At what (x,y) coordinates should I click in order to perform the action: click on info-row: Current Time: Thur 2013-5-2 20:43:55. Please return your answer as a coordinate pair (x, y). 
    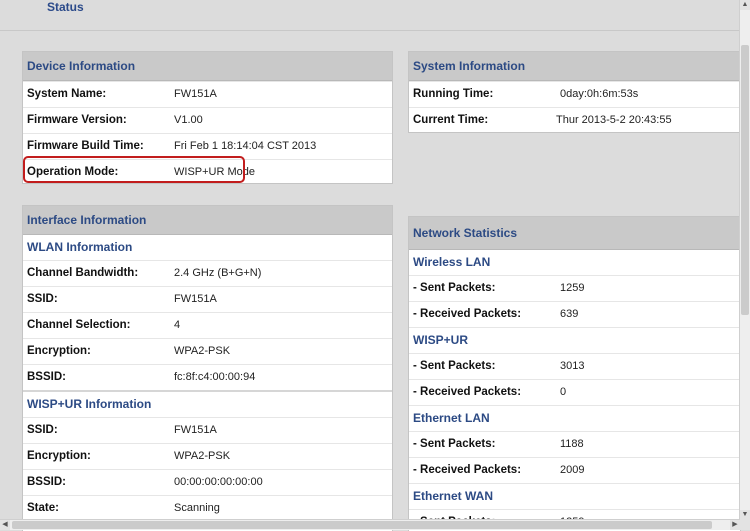
    Looking at the image, I should click on (574, 120).